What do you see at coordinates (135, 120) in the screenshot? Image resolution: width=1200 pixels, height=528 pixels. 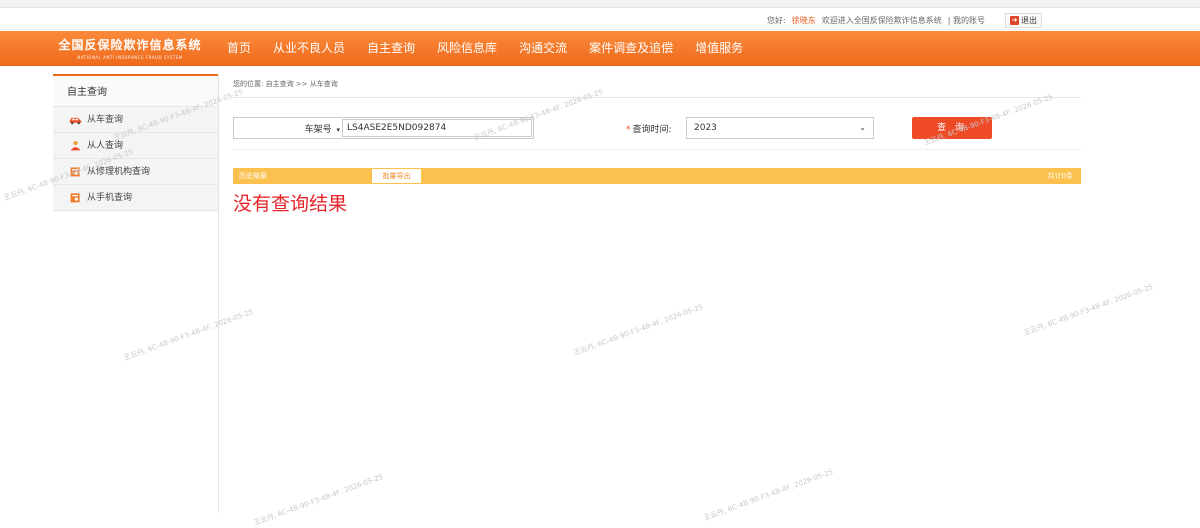 I see `sidebar-item-vehicle-query: 从车查询` at bounding box center [135, 120].